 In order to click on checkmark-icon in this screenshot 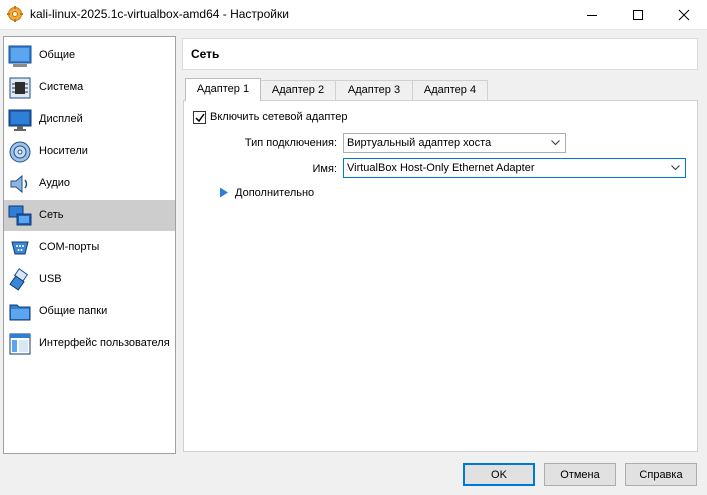, I will do `click(200, 118)`.